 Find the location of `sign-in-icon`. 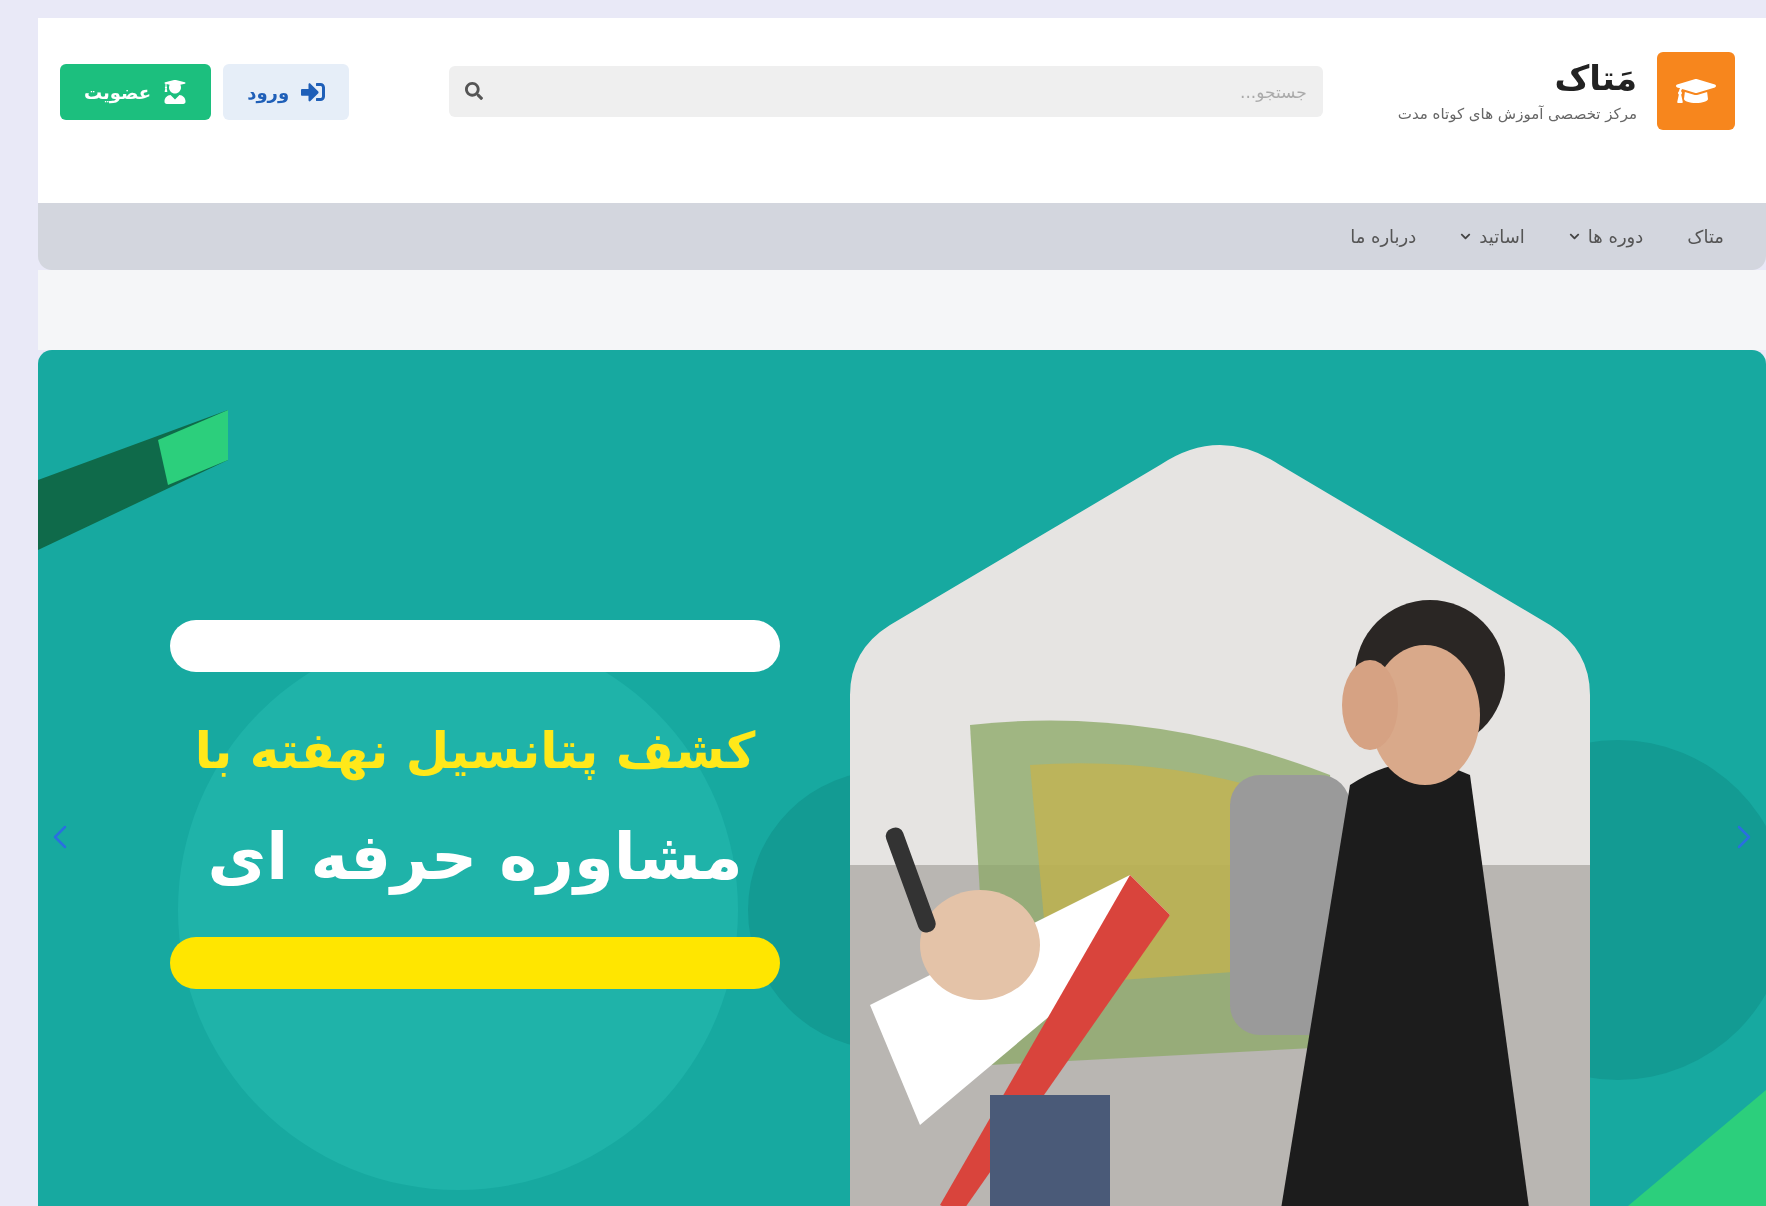

sign-in-icon is located at coordinates (313, 92).